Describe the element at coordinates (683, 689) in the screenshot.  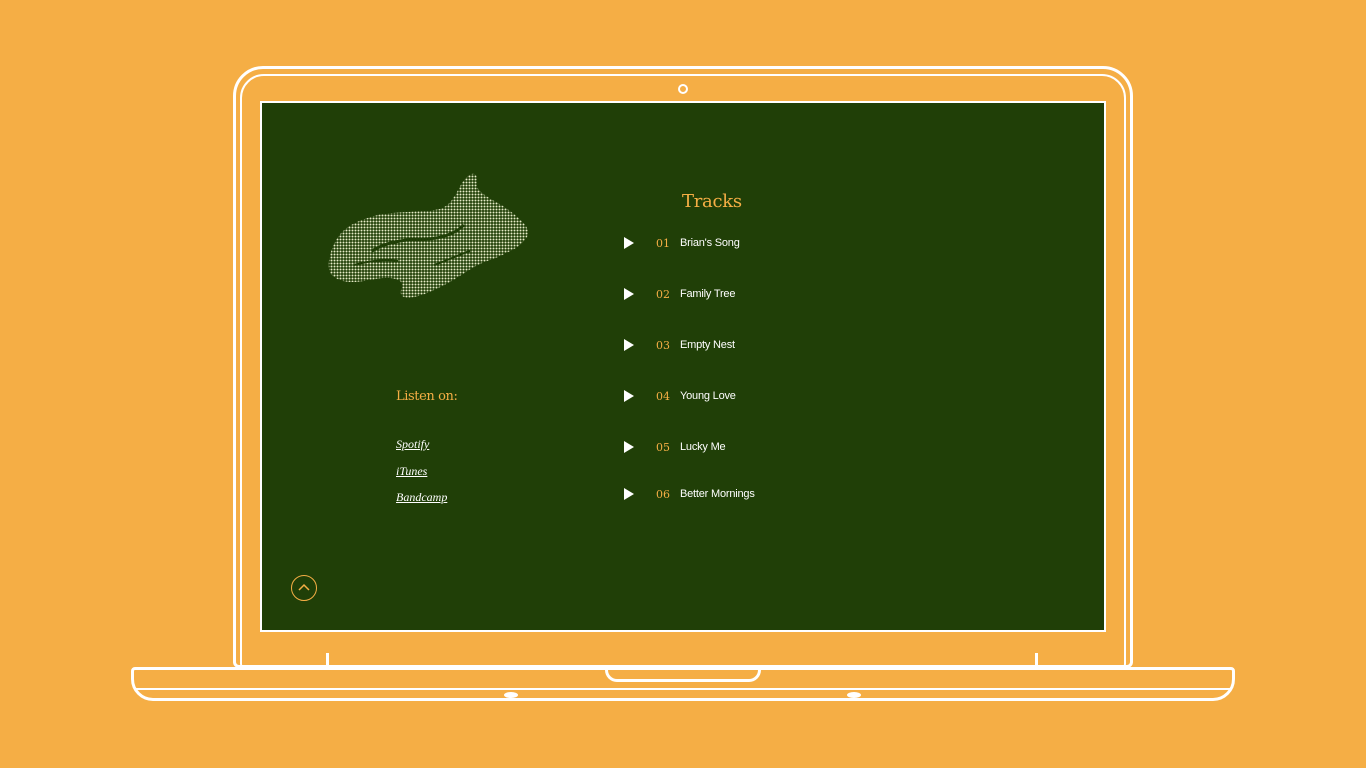
I see `laptop-base-edge` at that location.